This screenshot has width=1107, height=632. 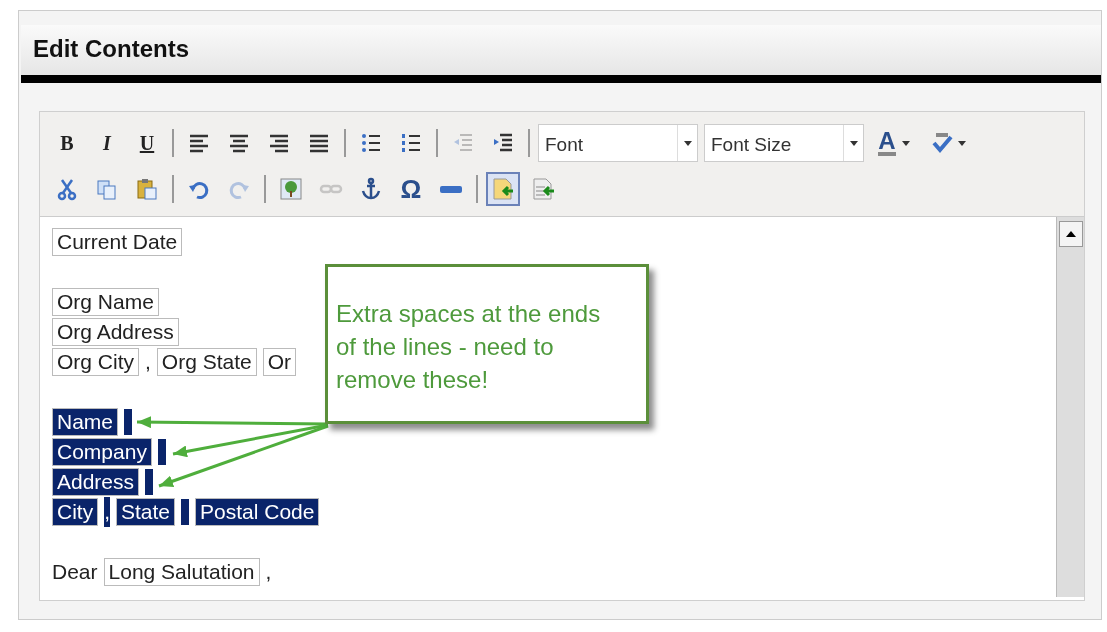 What do you see at coordinates (67, 189) in the screenshot?
I see `scissors-icon` at bounding box center [67, 189].